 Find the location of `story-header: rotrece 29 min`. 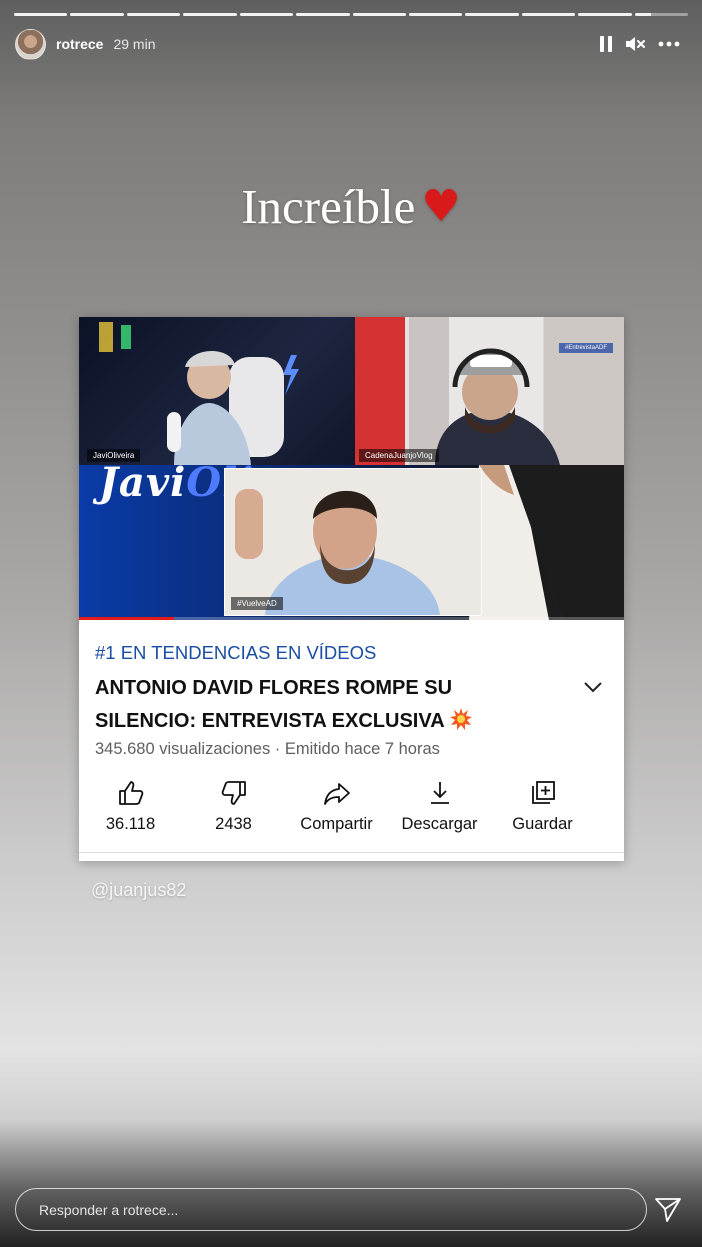

story-header: rotrece 29 min is located at coordinates (347, 44).